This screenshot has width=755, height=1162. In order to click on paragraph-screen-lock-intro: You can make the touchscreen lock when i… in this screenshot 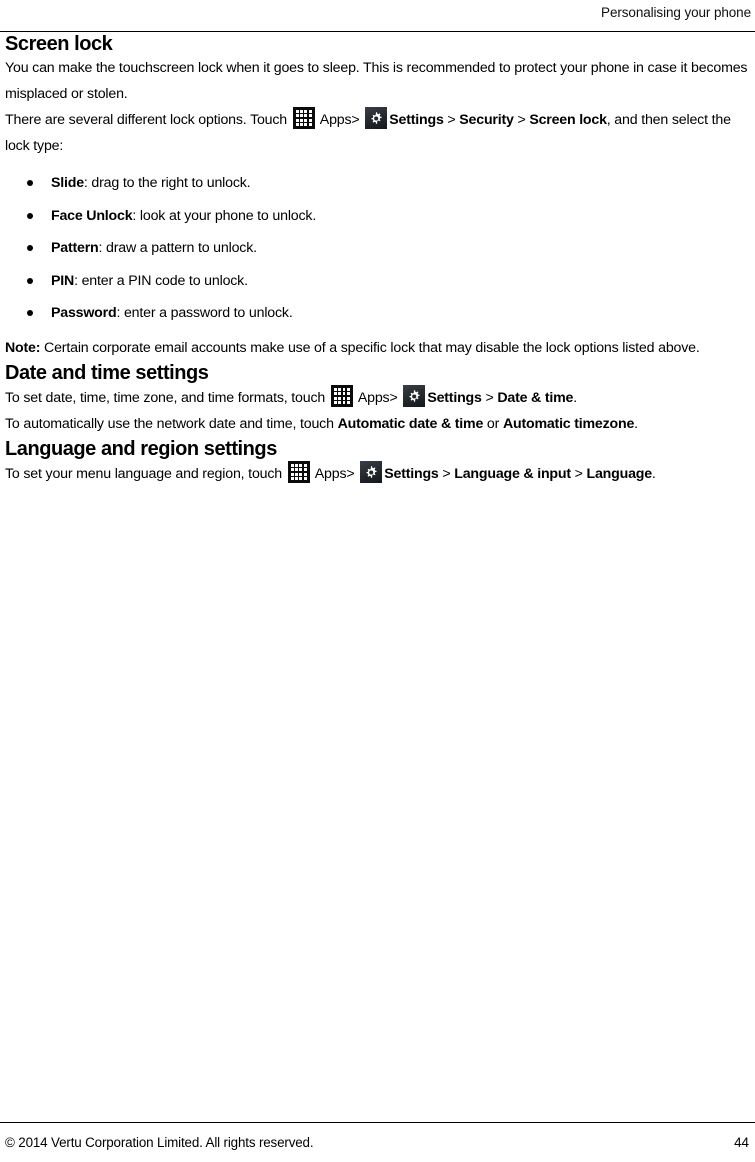, I will do `click(376, 81)`.